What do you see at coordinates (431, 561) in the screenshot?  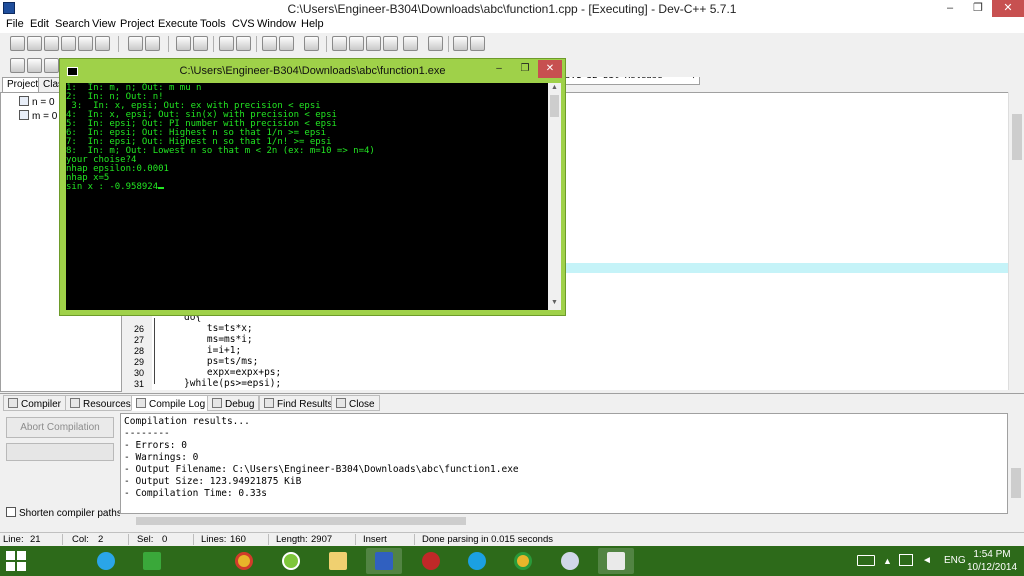 I see `taskbar-app2` at bounding box center [431, 561].